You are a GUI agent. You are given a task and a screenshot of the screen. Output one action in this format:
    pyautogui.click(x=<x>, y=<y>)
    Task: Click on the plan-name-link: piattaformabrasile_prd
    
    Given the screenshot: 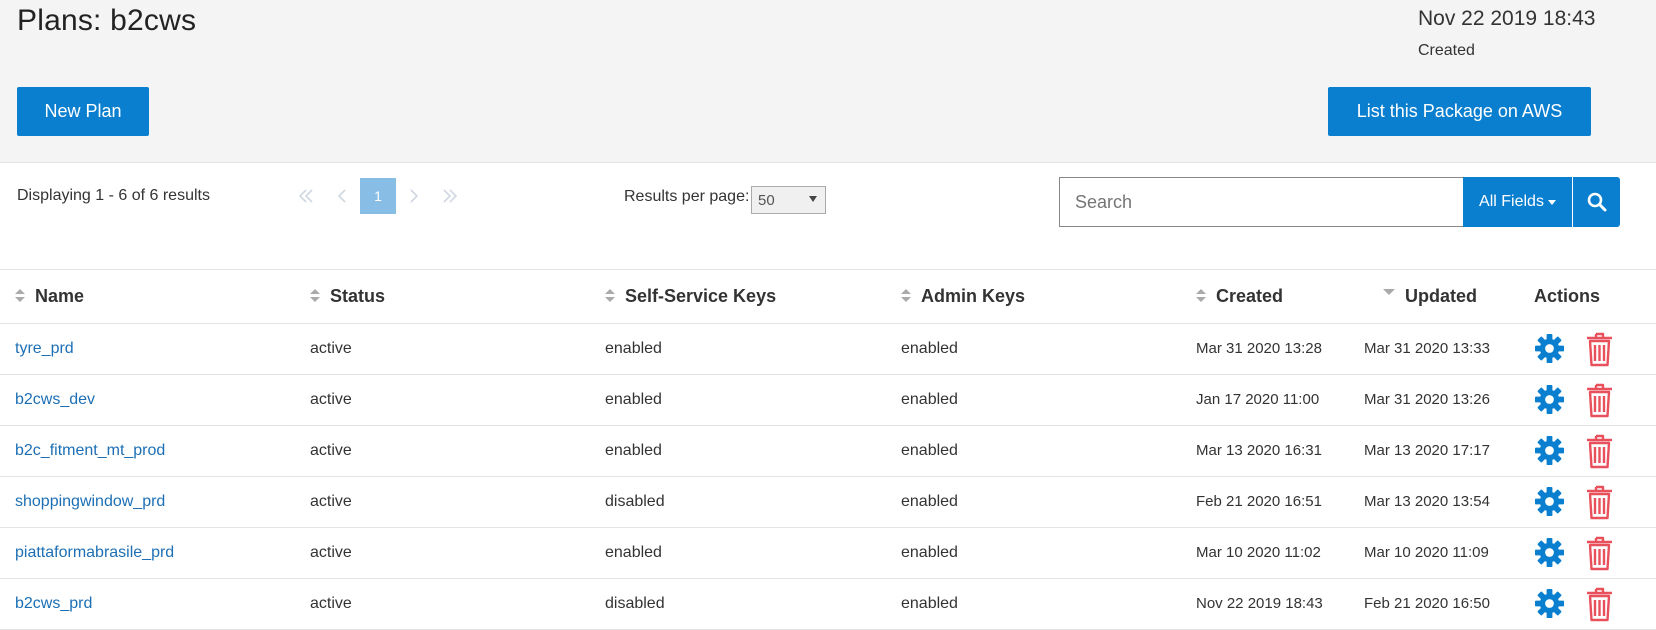 What is the action you would take?
    pyautogui.click(x=94, y=552)
    